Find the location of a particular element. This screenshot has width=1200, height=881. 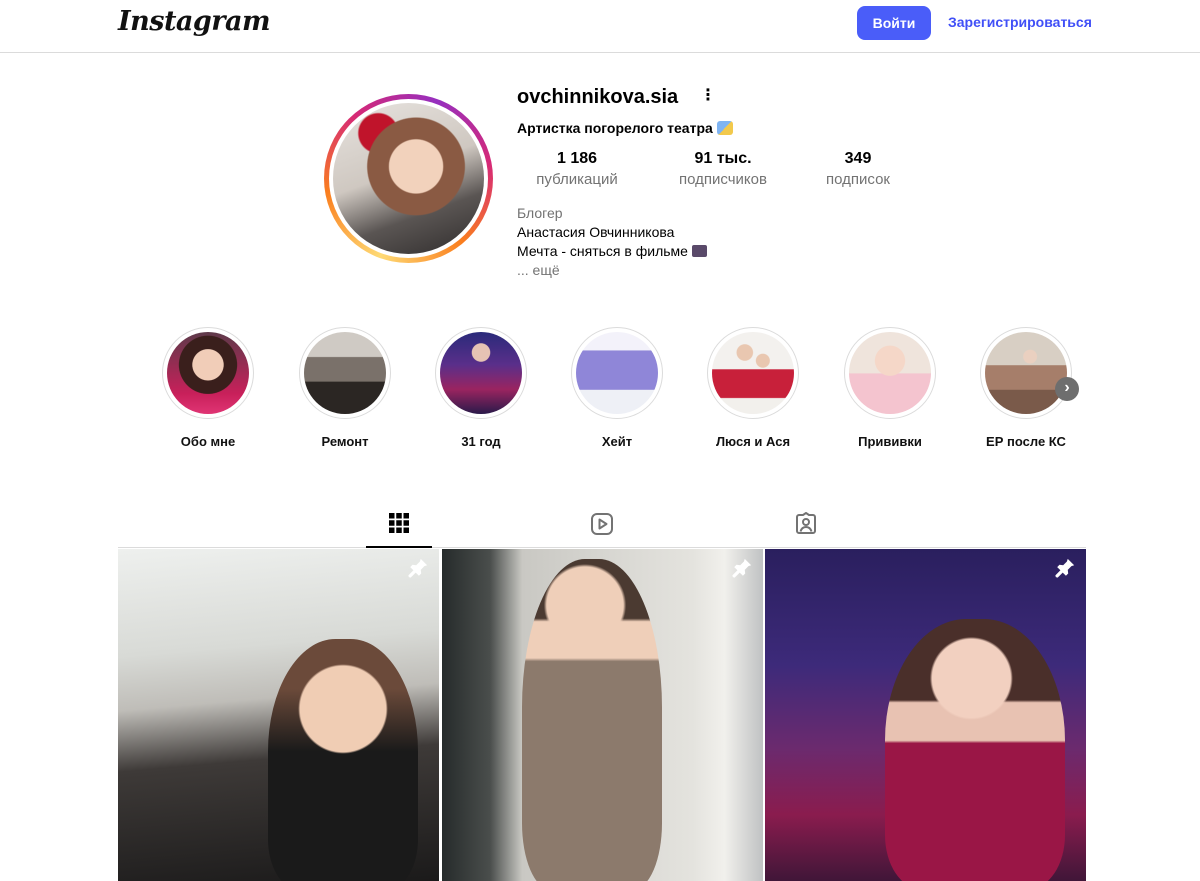

grid-icon is located at coordinates (399, 523).